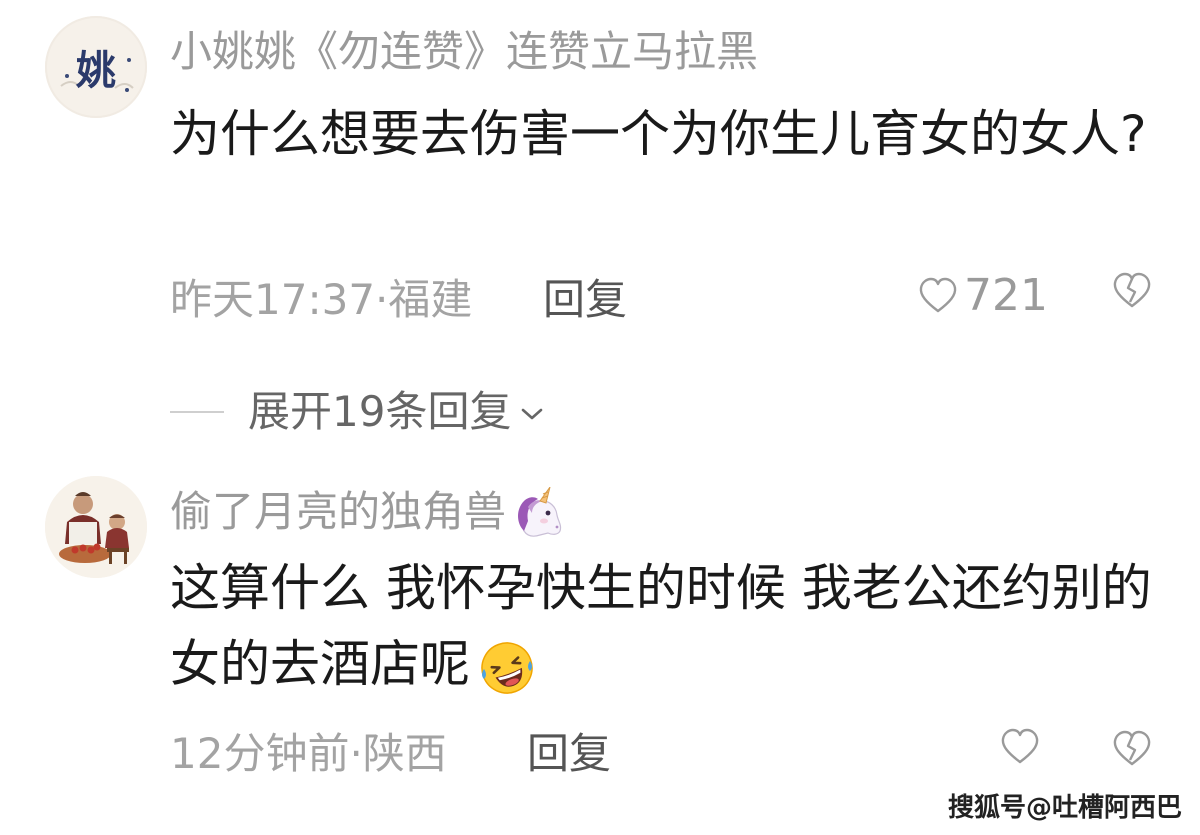 The height and width of the screenshot is (835, 1200). I want to click on username: 小姚姚《勿连赞》连赞立马拉黑, so click(464, 52).